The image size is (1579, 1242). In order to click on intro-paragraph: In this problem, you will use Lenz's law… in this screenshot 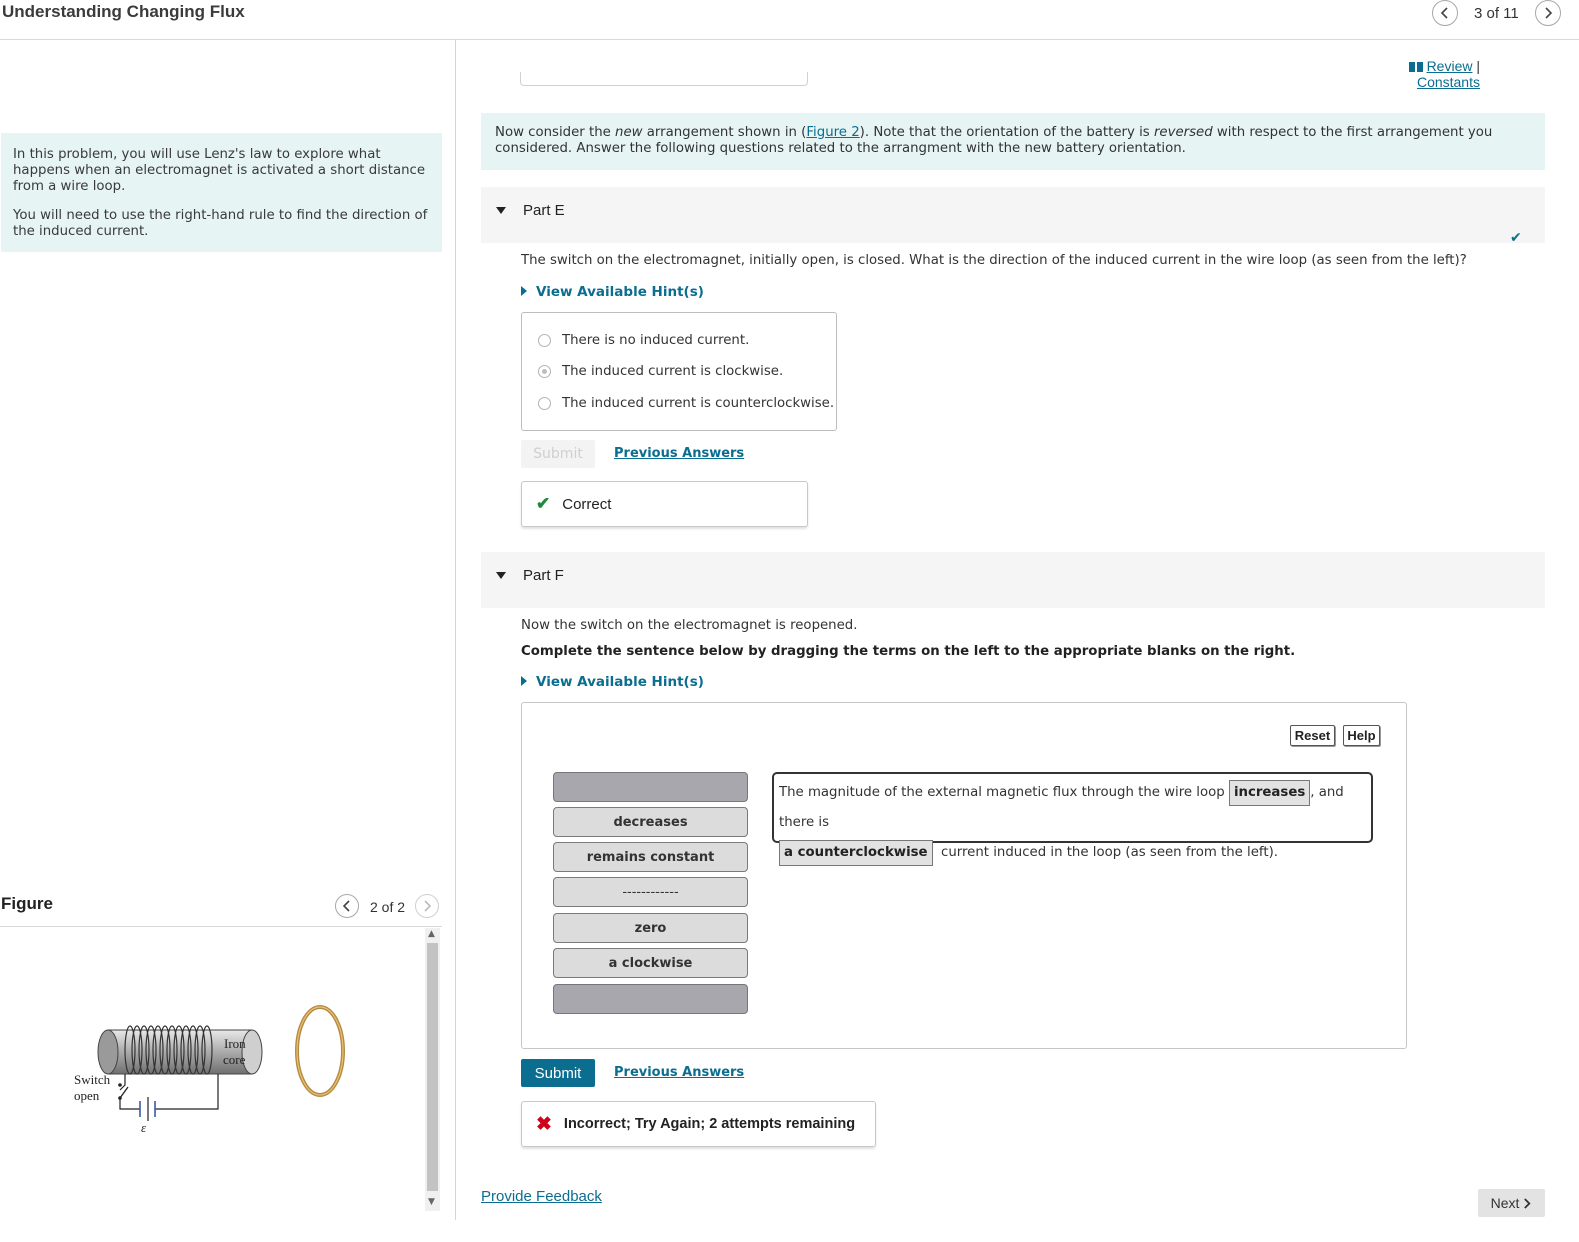, I will do `click(219, 170)`.